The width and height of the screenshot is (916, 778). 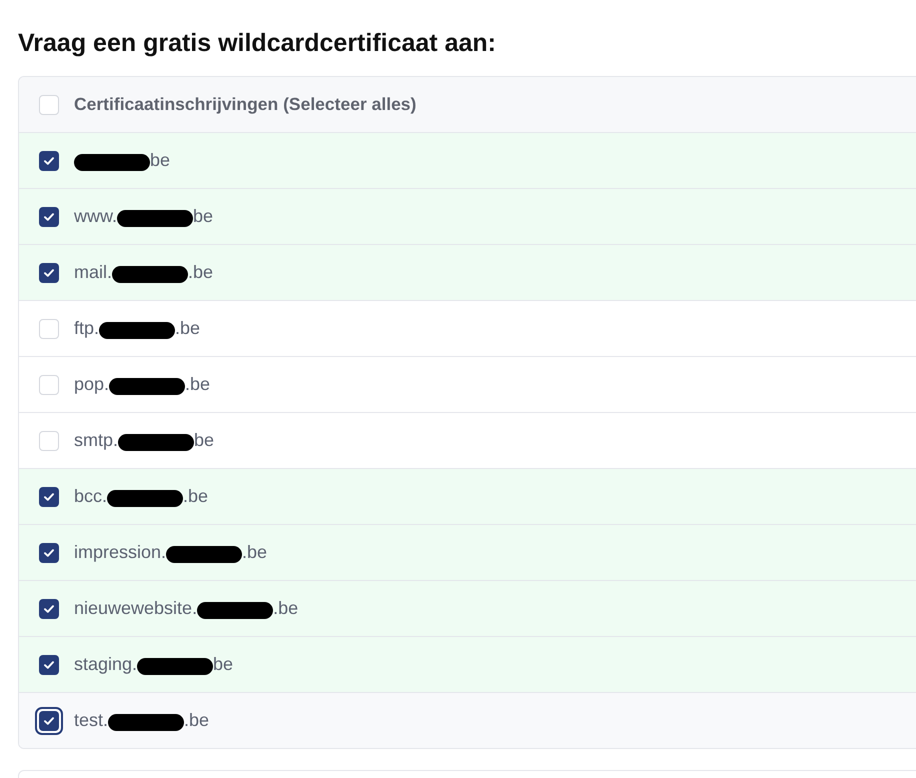 I want to click on domain-text: bcc., so click(x=91, y=496).